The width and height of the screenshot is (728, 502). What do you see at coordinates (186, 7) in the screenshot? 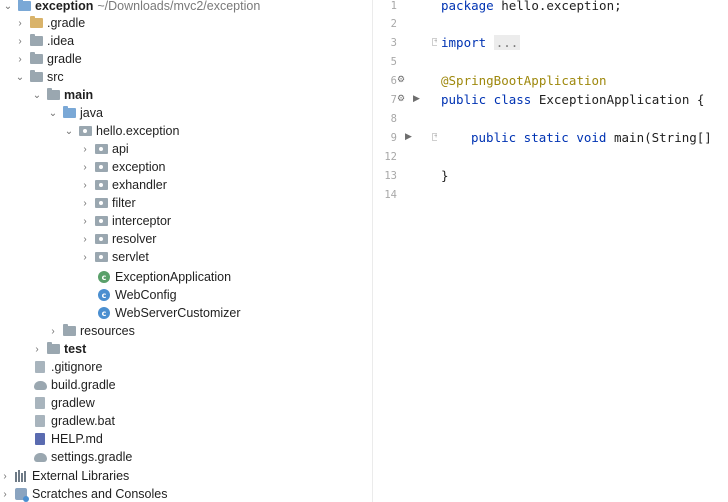
I see `tree-root-exception: ⌄ exception ~/Downloads/mvc2/exception` at bounding box center [186, 7].